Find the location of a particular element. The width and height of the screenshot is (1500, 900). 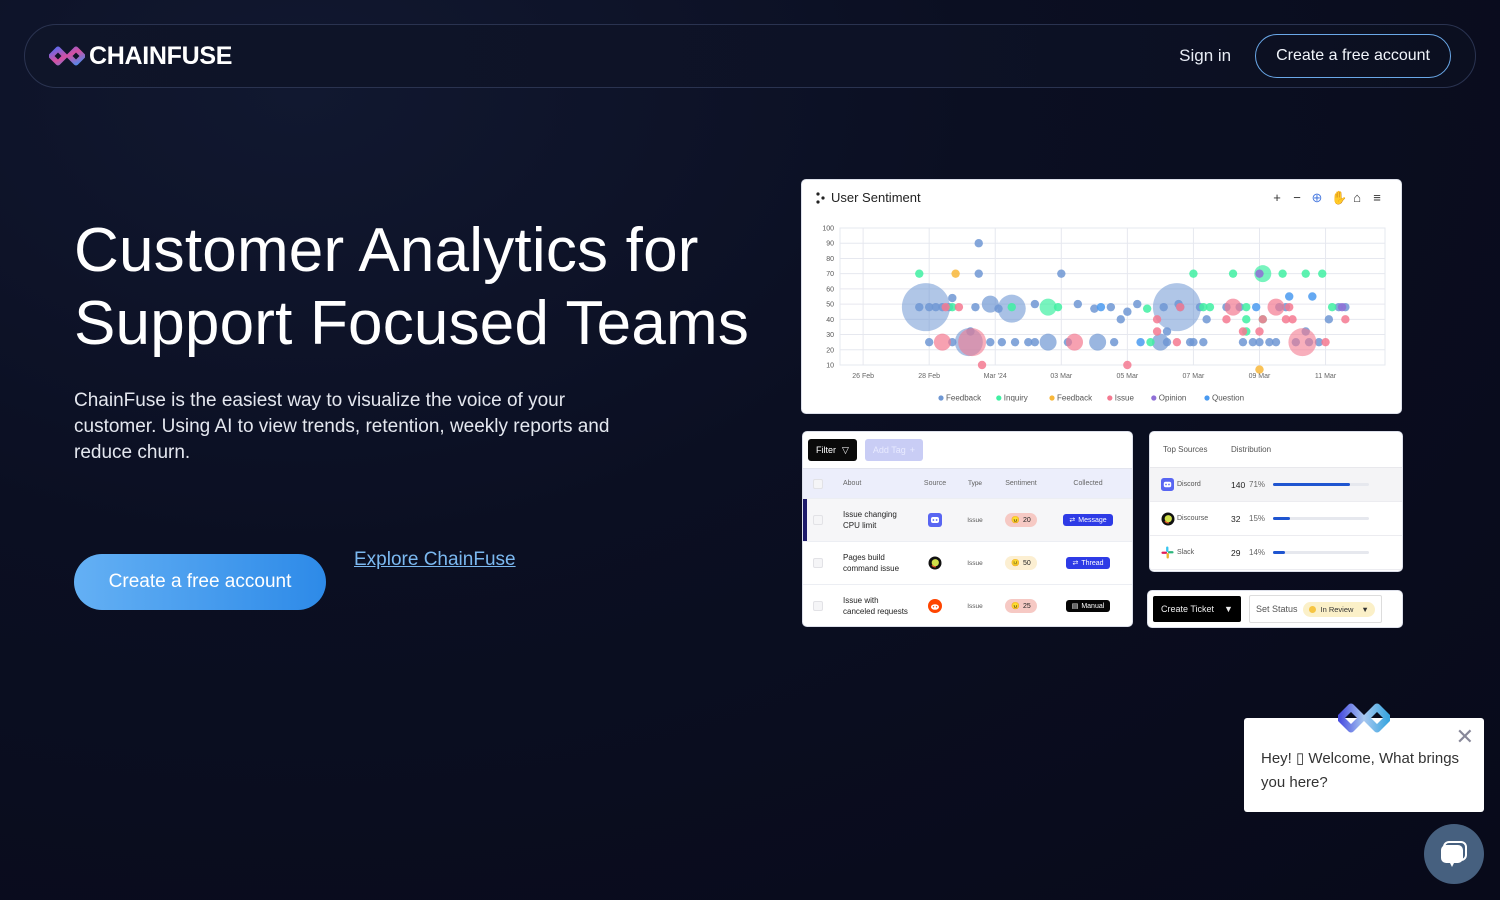

table-toolbar: Filter ▽ Add Tag + is located at coordinates (967, 450).